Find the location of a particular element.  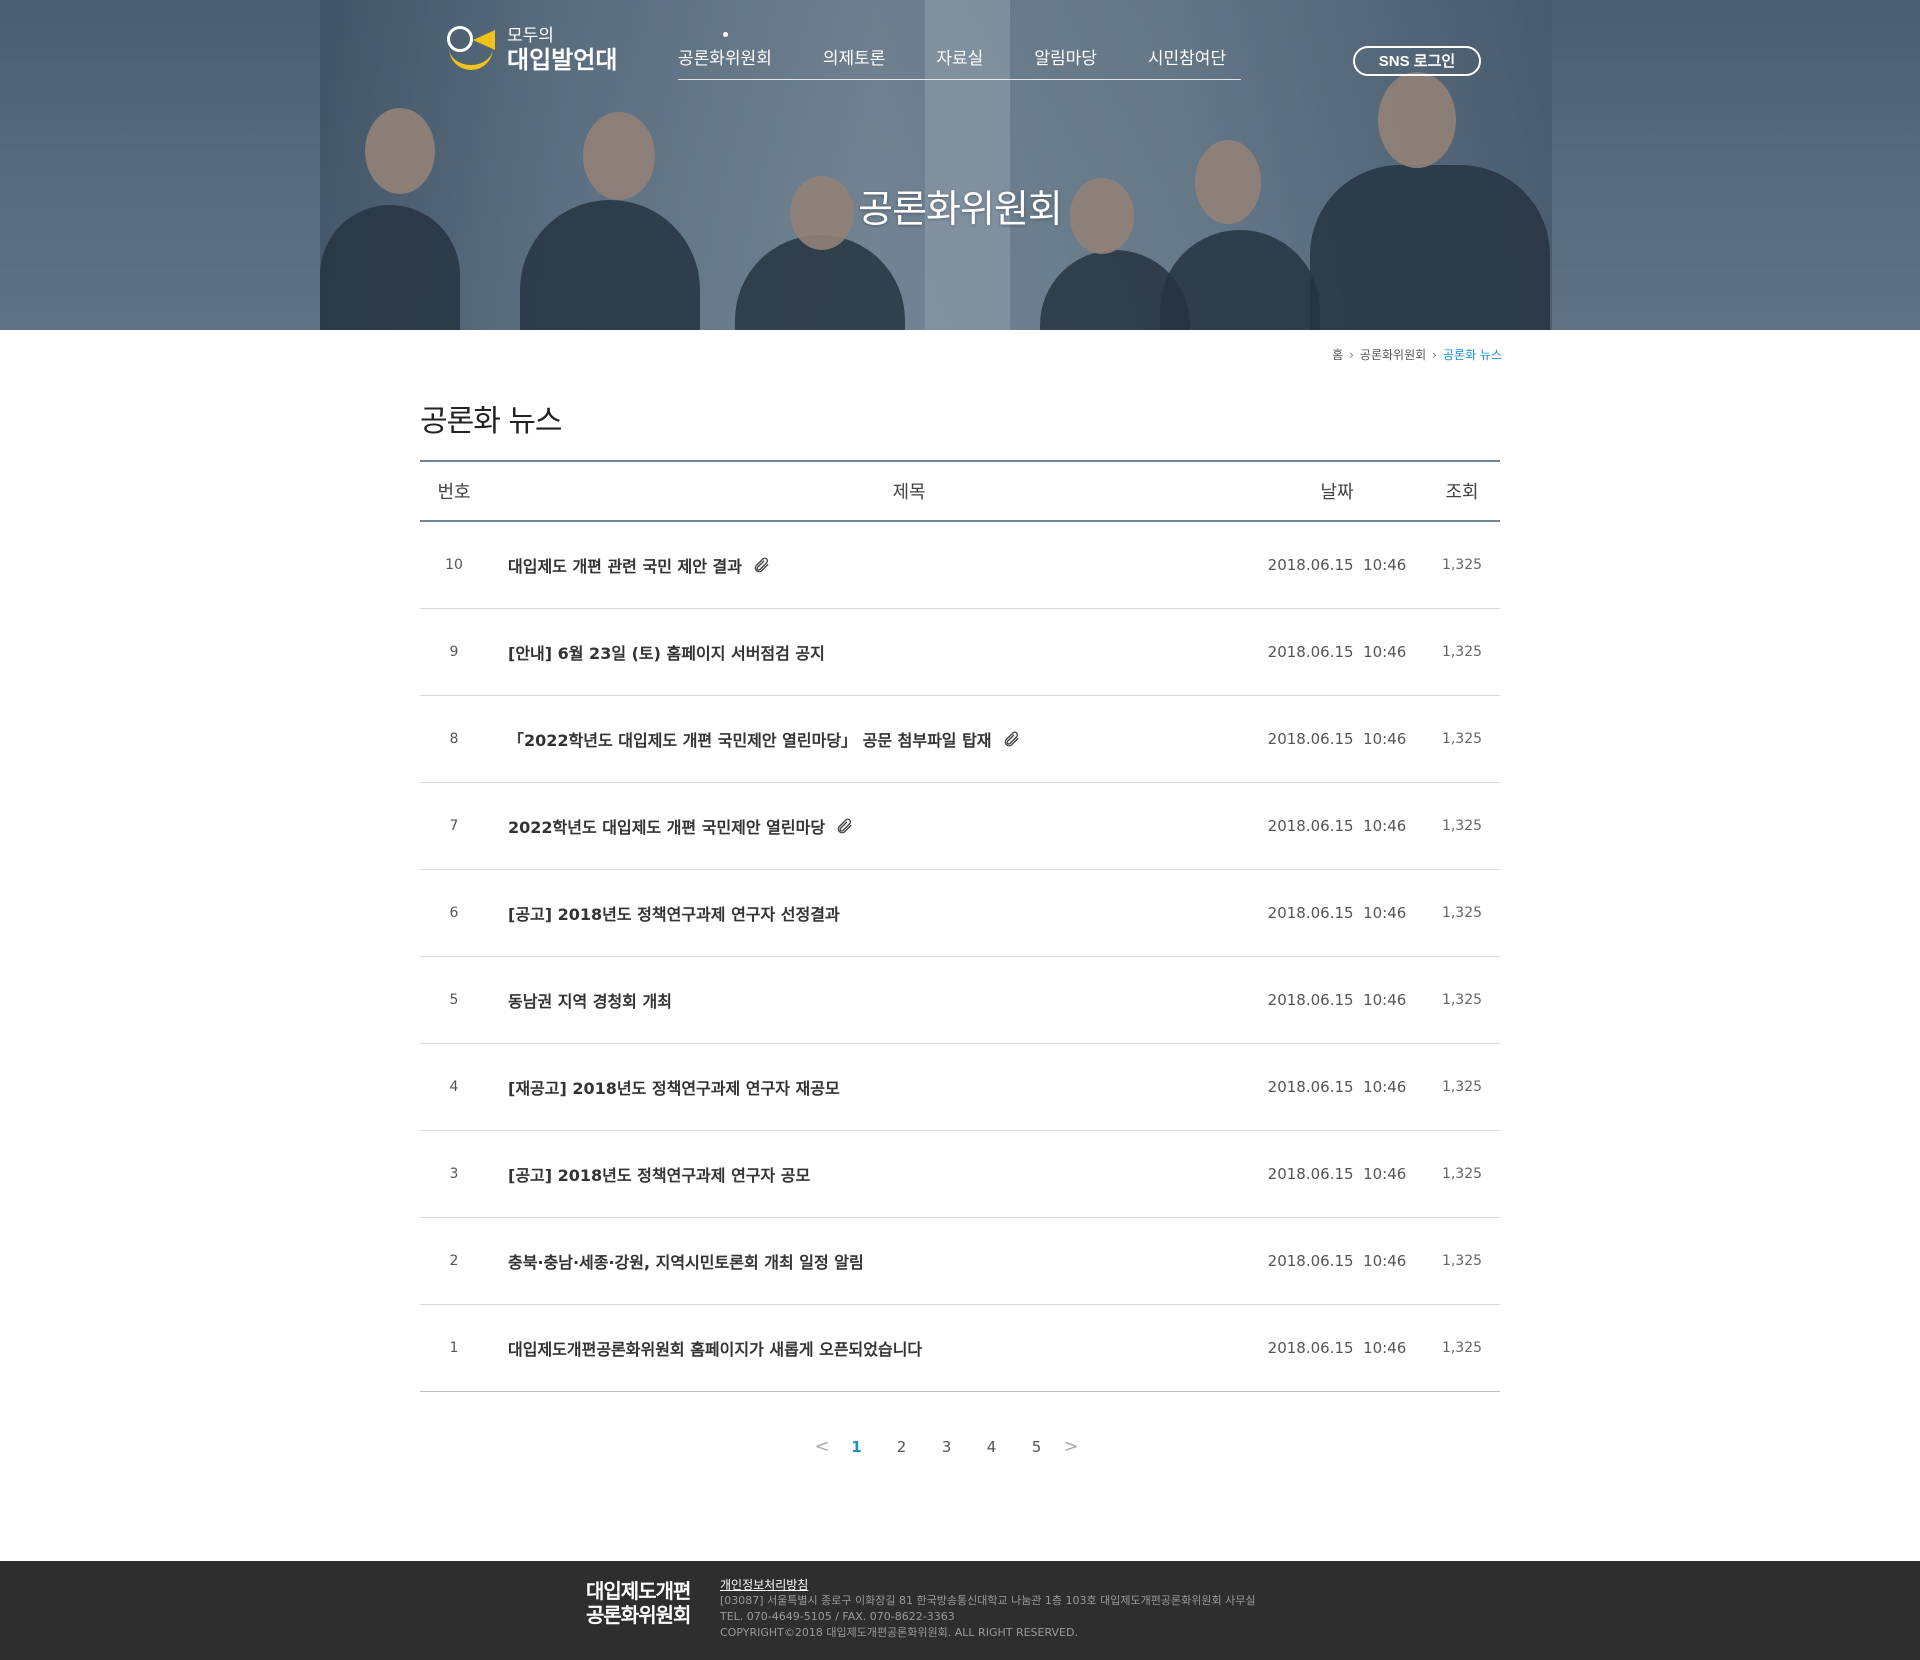

row-title-cell: 「2022학년도 대입제도 개편 국민제안 열린마당」 공문 첨부파일 탑재 is located at coordinates (869, 739).